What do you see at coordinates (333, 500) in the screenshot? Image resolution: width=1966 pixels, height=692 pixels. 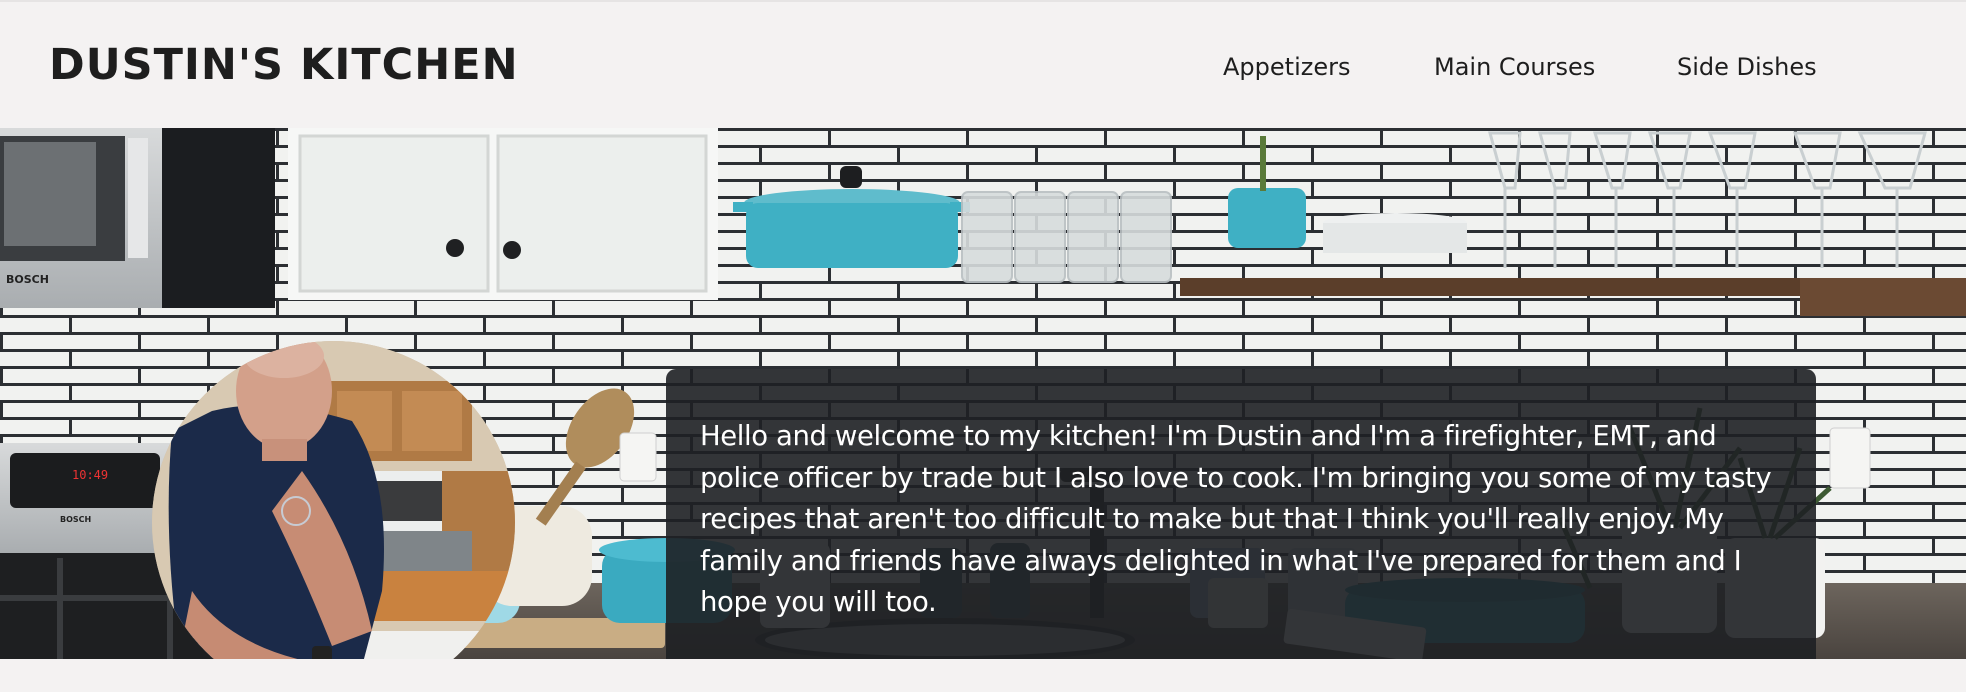 I see `chef-portrait` at bounding box center [333, 500].